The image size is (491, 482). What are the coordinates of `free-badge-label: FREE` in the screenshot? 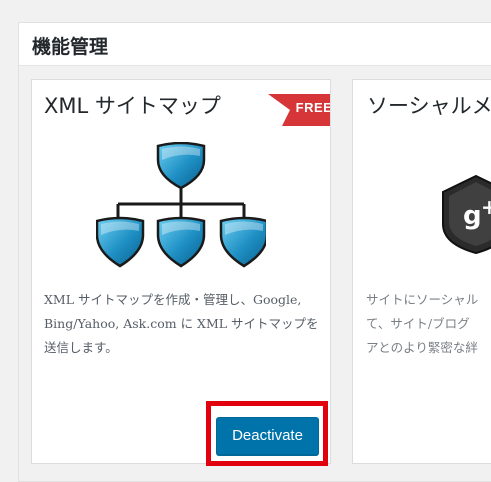 It's located at (313, 107).